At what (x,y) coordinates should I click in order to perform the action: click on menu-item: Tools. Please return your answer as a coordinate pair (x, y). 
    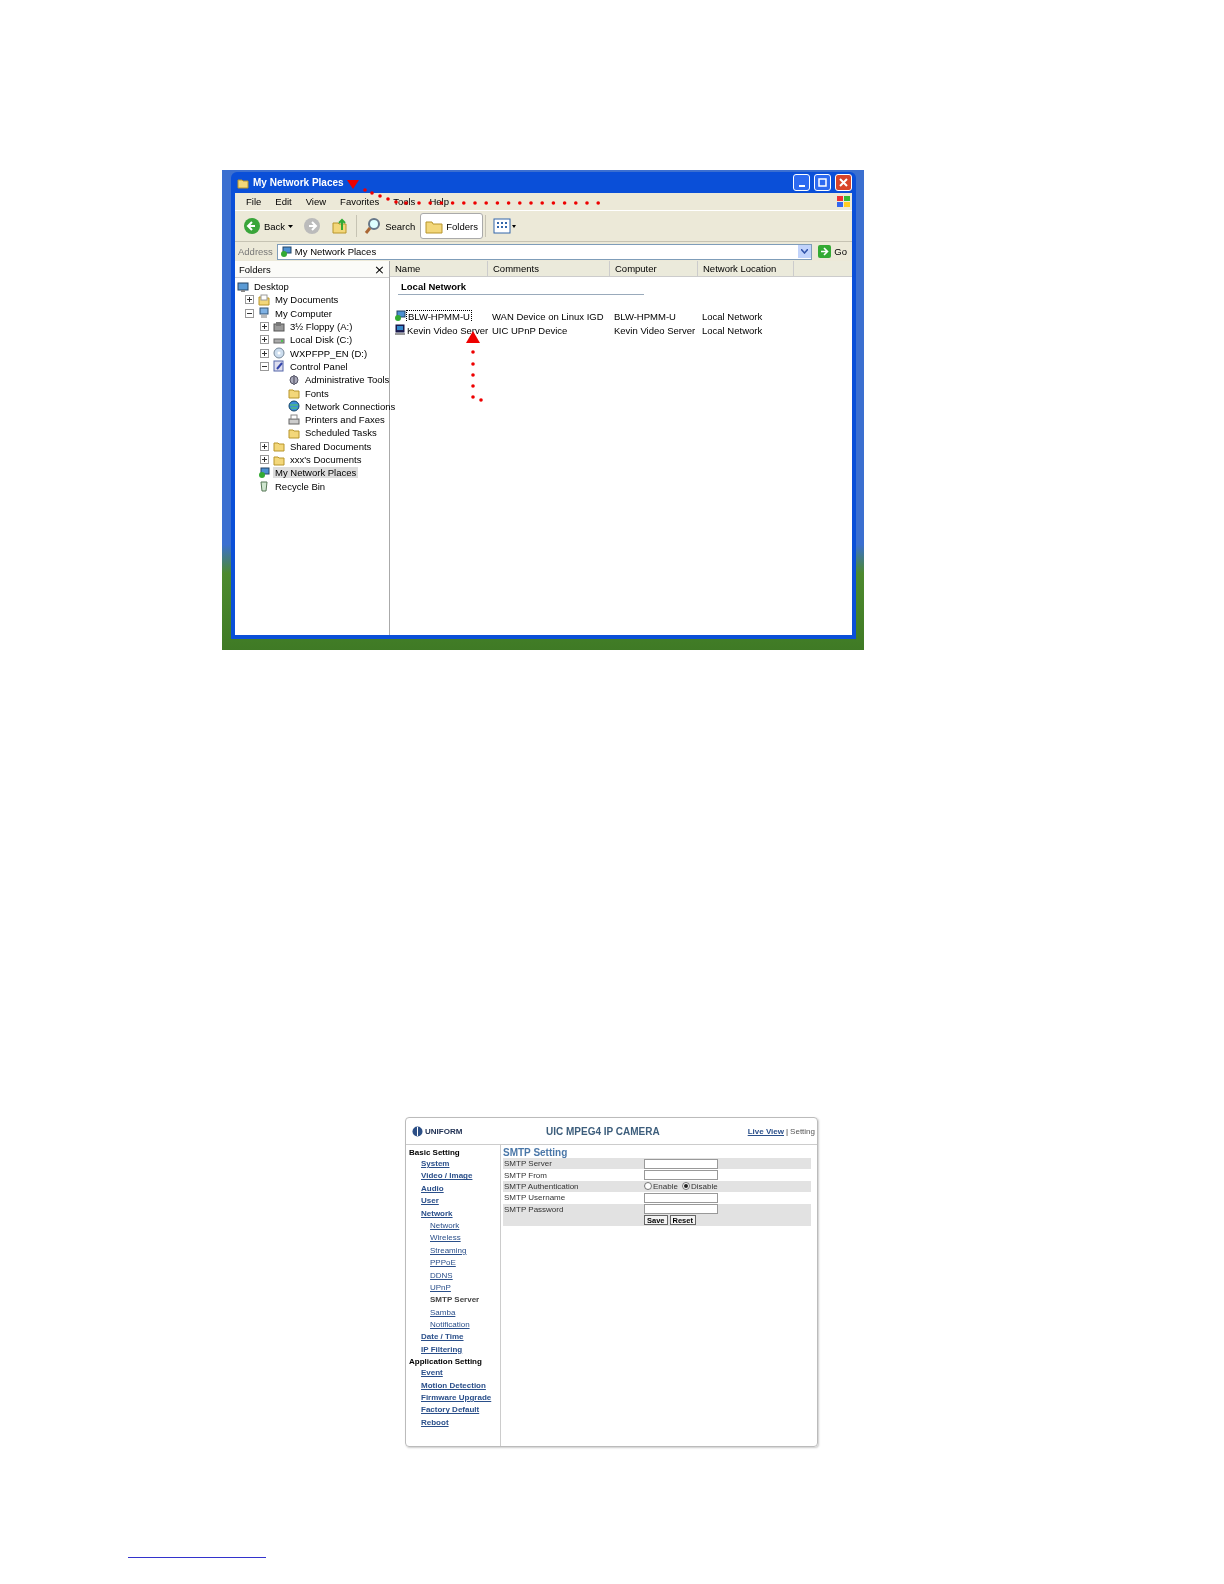
    Looking at the image, I should click on (404, 201).